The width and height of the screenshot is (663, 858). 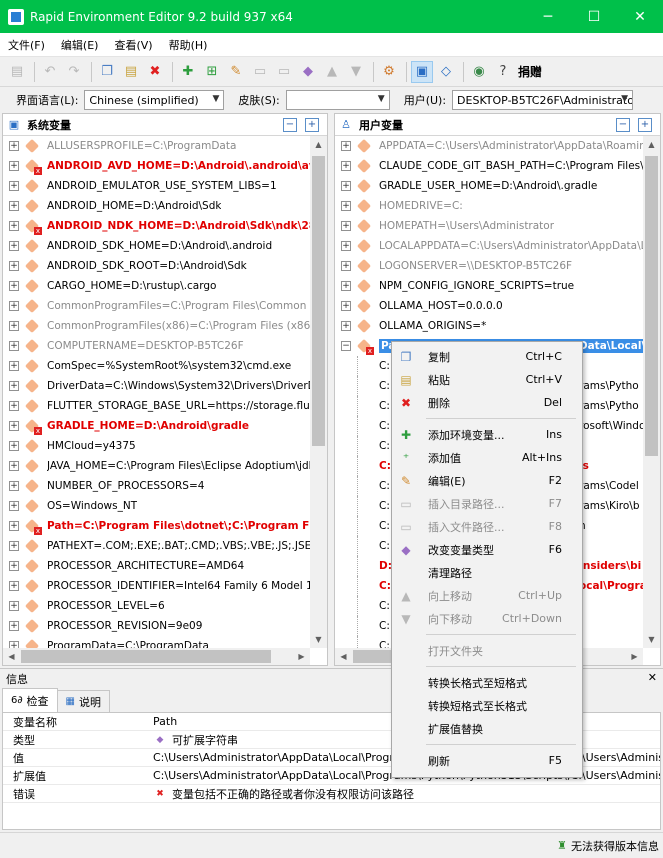 I want to click on tab-inspect: 6∂ 检查, so click(x=30, y=700).